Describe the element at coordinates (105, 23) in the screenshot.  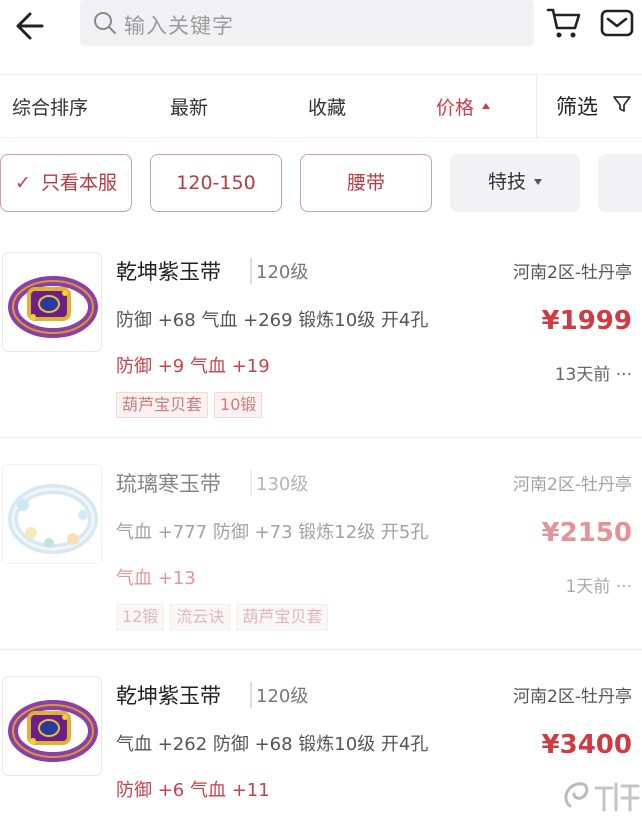
I see `search-icon` at that location.